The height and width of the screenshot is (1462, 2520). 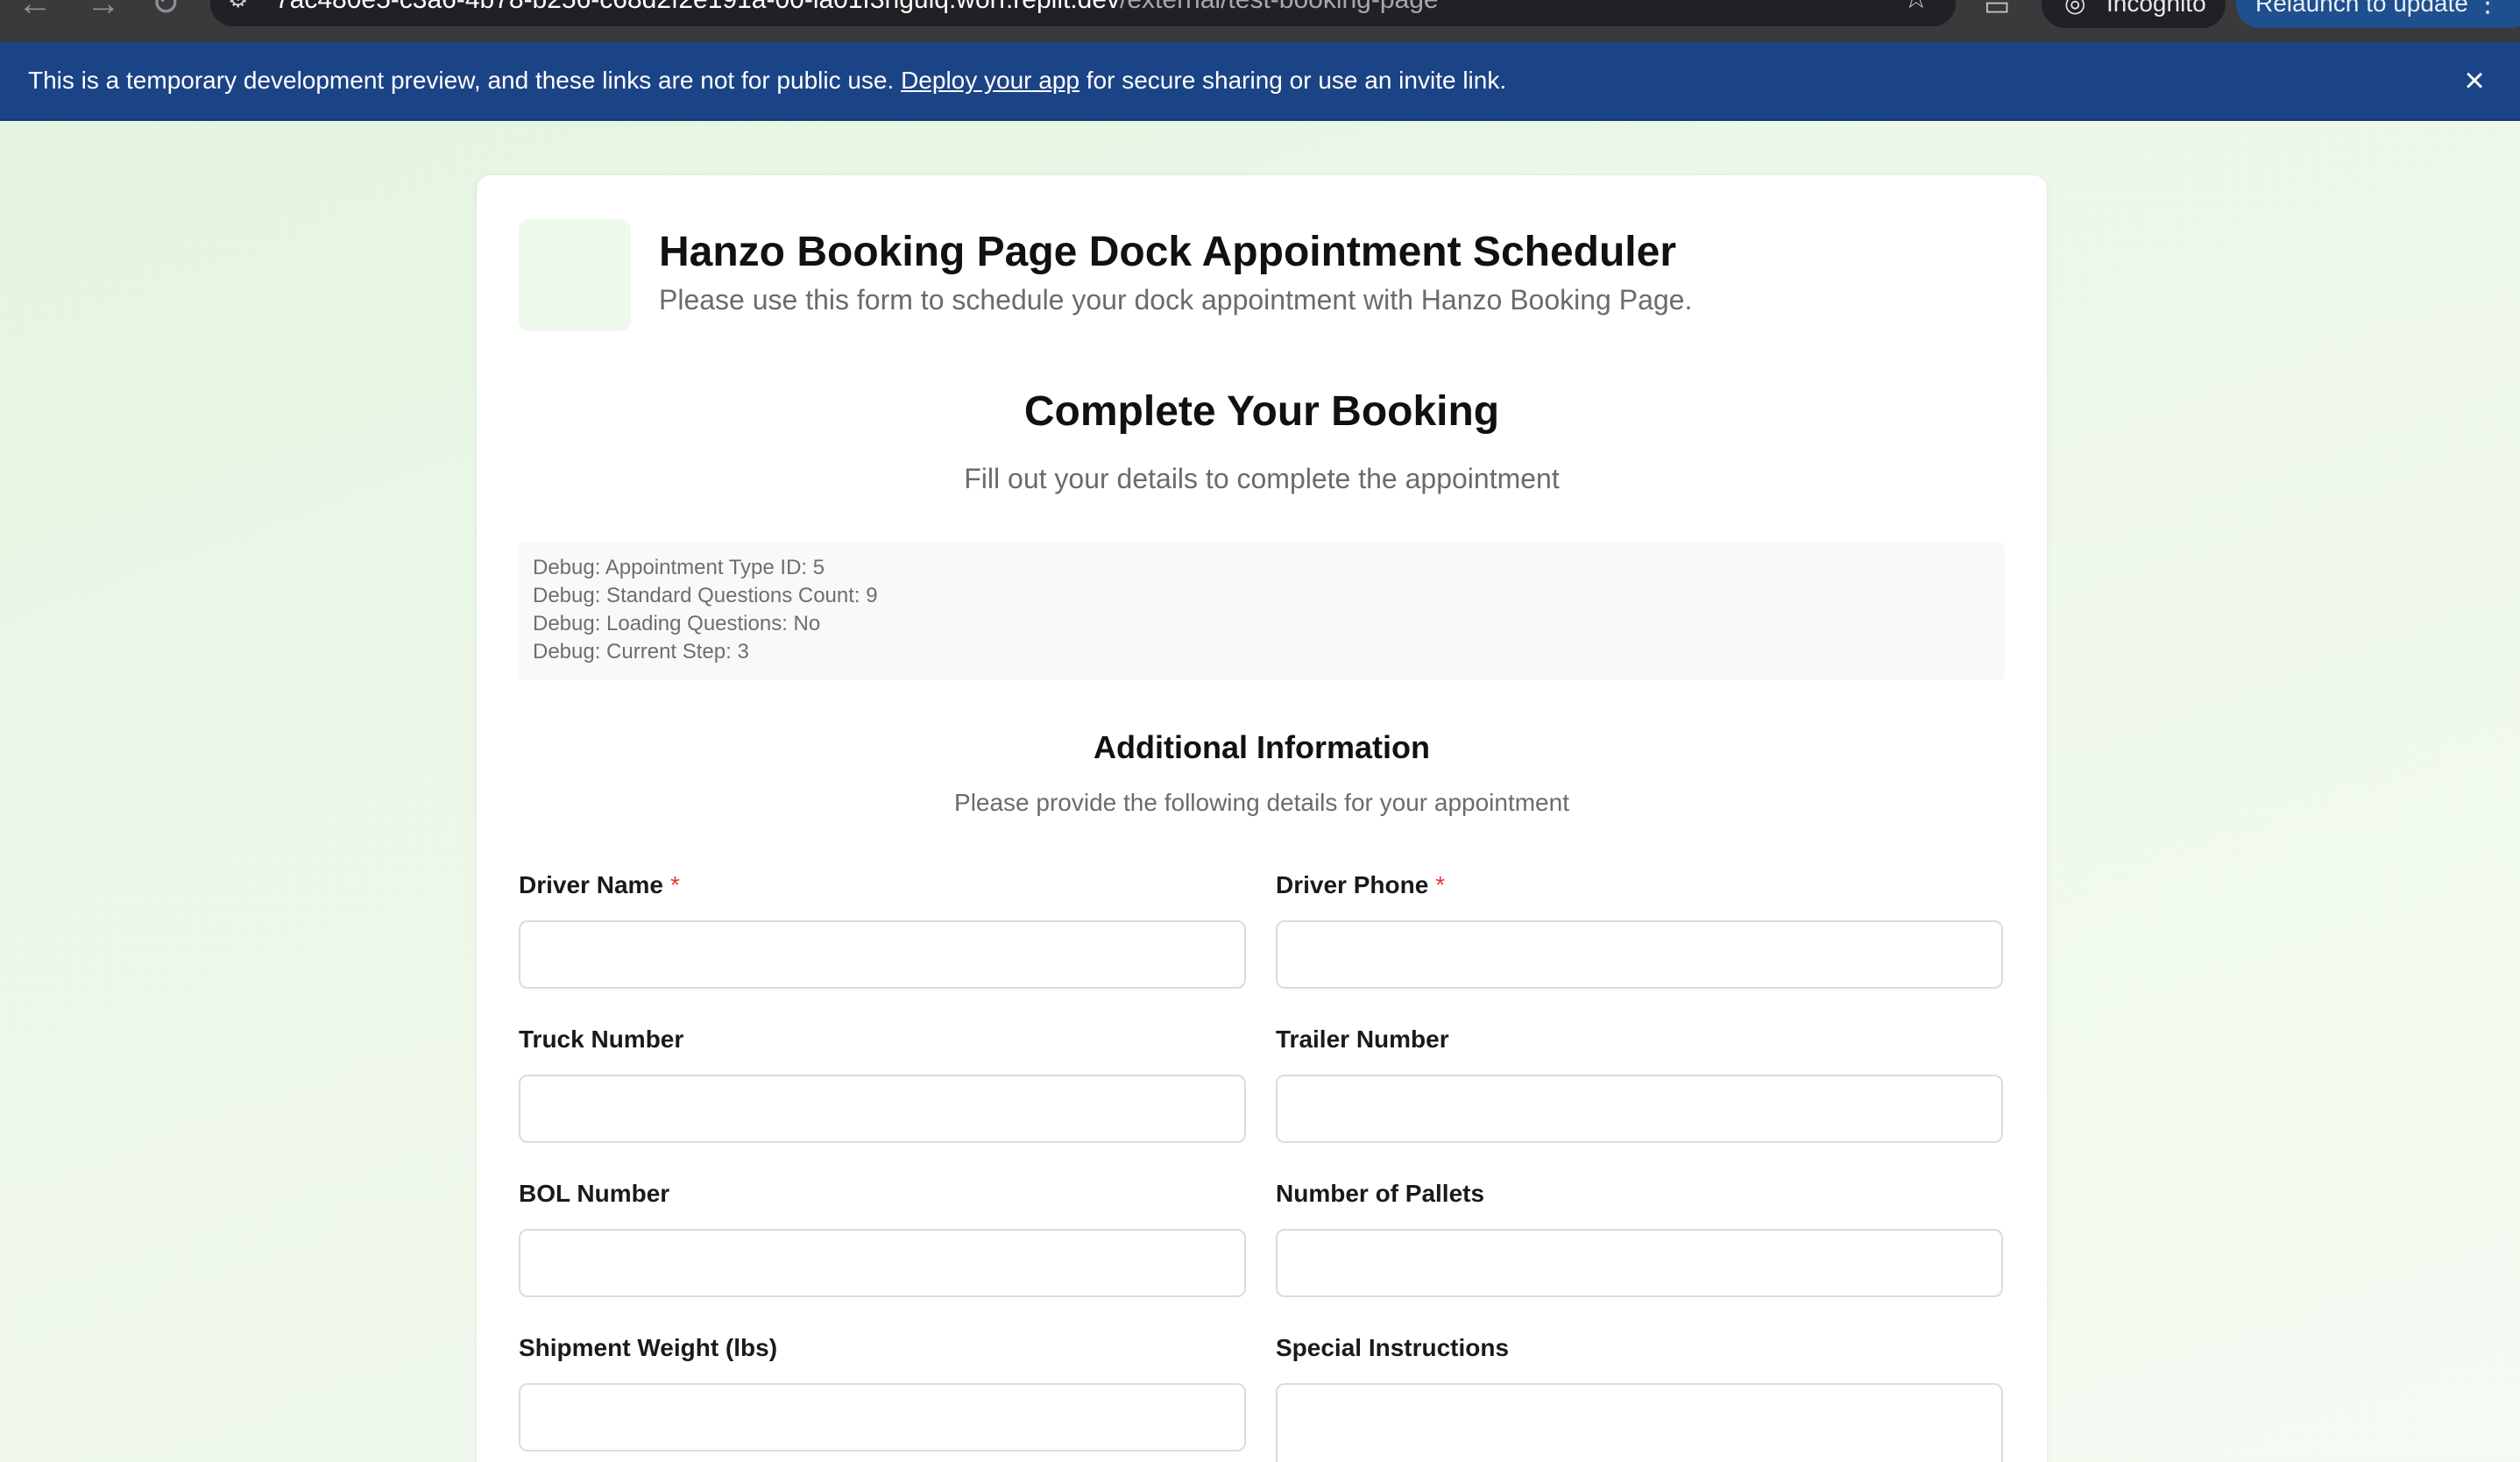 I want to click on debug-line: Debug: Current Step: 3, so click(x=641, y=652).